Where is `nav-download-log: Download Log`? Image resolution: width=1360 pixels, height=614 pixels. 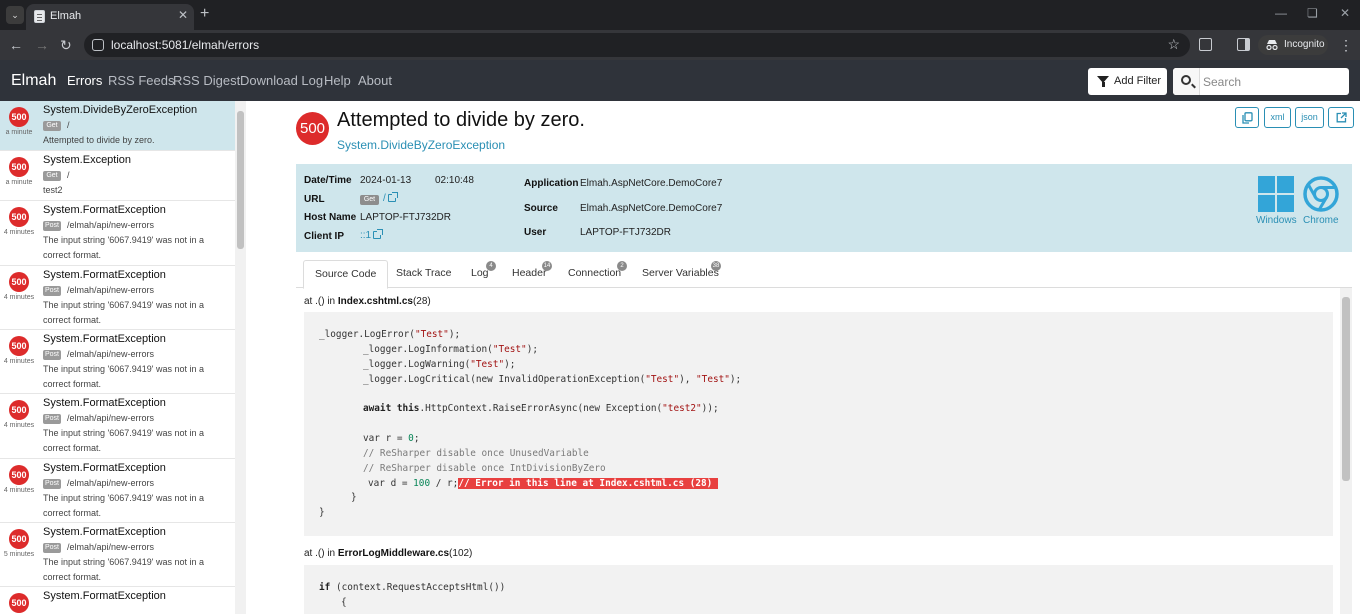
nav-download-log: Download Log is located at coordinates (281, 80).